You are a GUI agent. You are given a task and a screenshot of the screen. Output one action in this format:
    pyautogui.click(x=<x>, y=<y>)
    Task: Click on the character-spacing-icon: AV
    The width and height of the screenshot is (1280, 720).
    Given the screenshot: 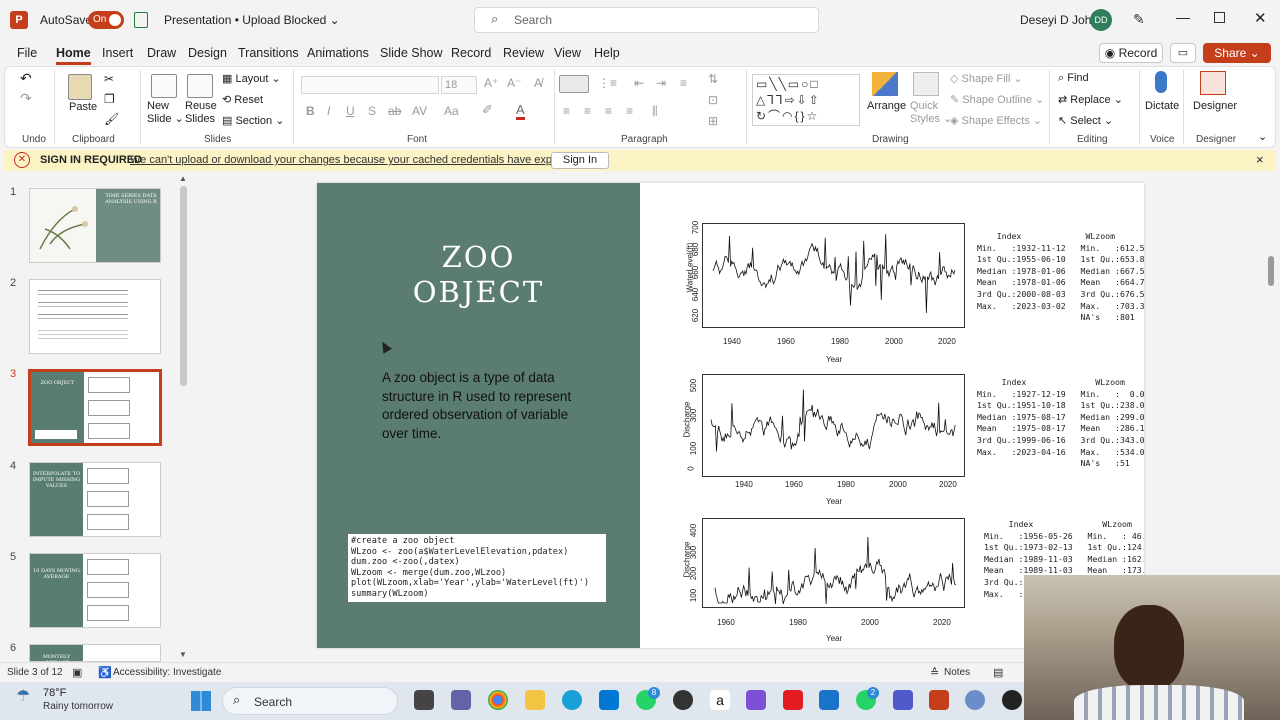 What is the action you would take?
    pyautogui.click(x=419, y=111)
    